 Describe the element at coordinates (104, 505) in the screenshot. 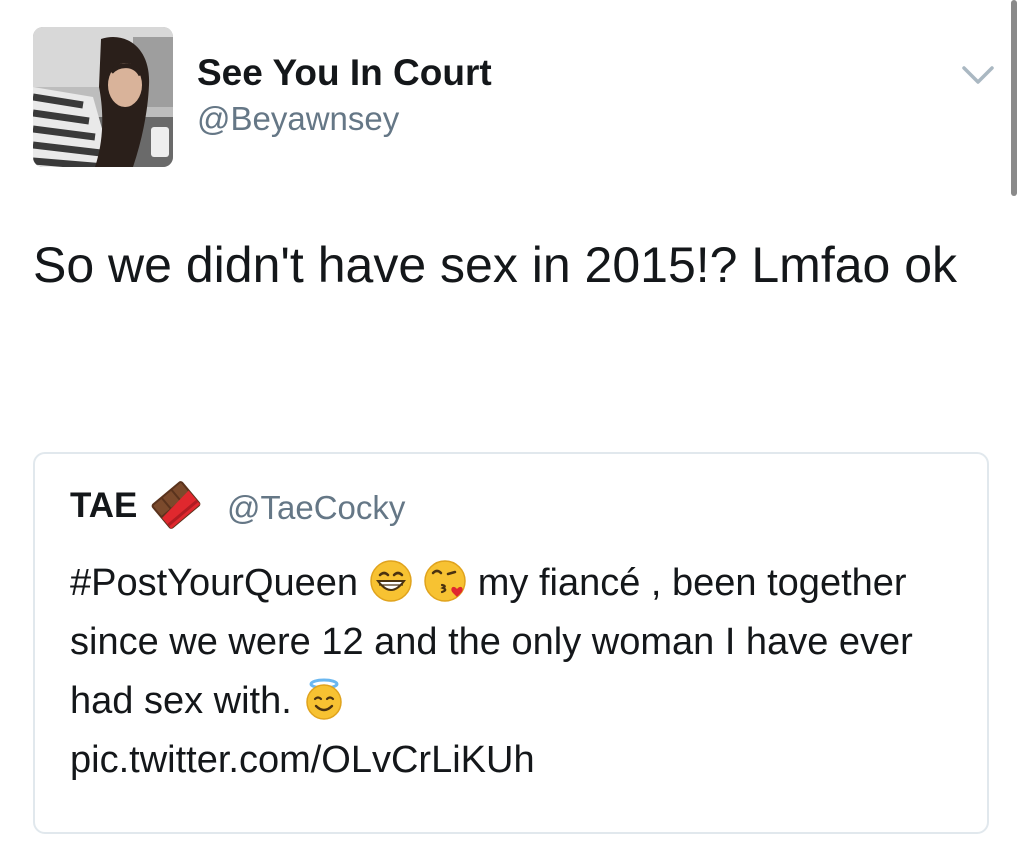

I see `quoted-display-name: TAE` at that location.